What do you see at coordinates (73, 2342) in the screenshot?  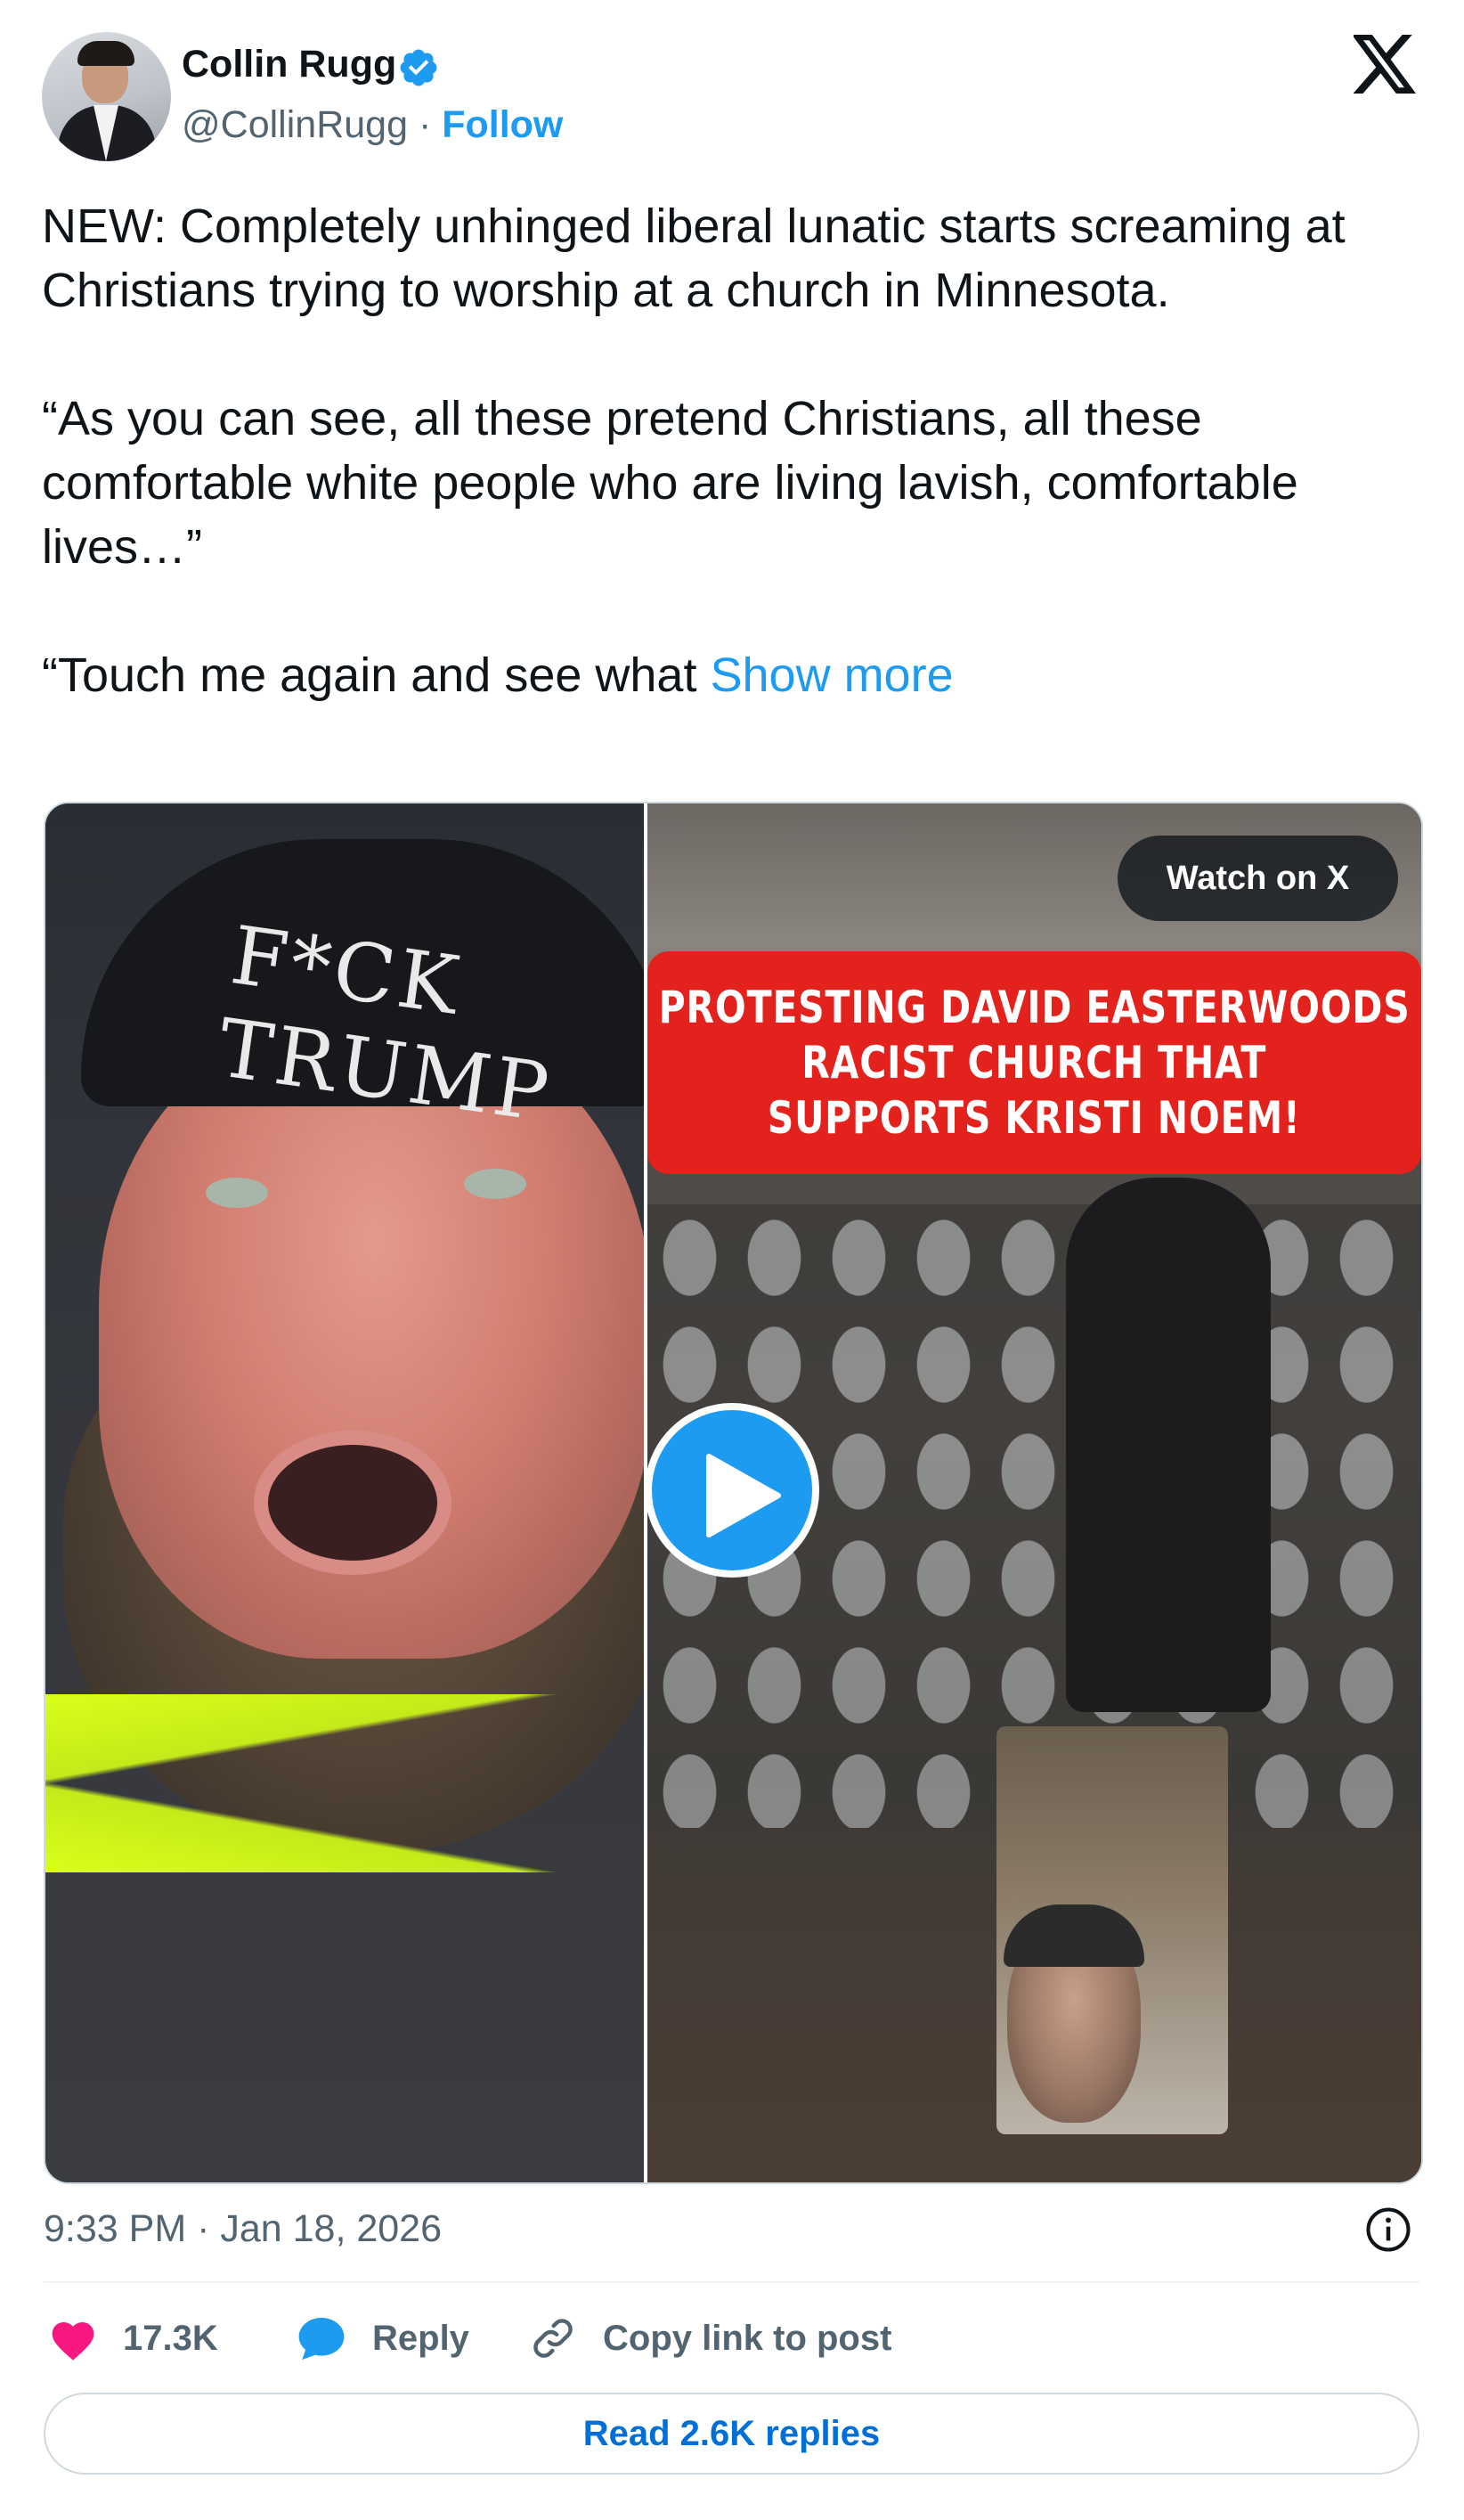 I see `heart-icon` at bounding box center [73, 2342].